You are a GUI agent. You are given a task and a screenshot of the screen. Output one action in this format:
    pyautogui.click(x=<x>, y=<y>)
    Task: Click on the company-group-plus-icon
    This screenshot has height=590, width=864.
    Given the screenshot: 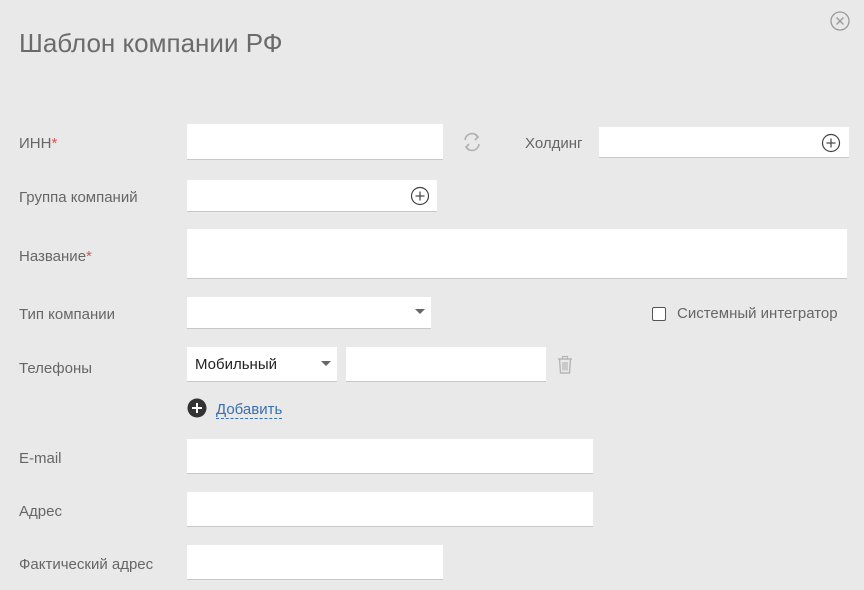 What is the action you would take?
    pyautogui.click(x=420, y=196)
    